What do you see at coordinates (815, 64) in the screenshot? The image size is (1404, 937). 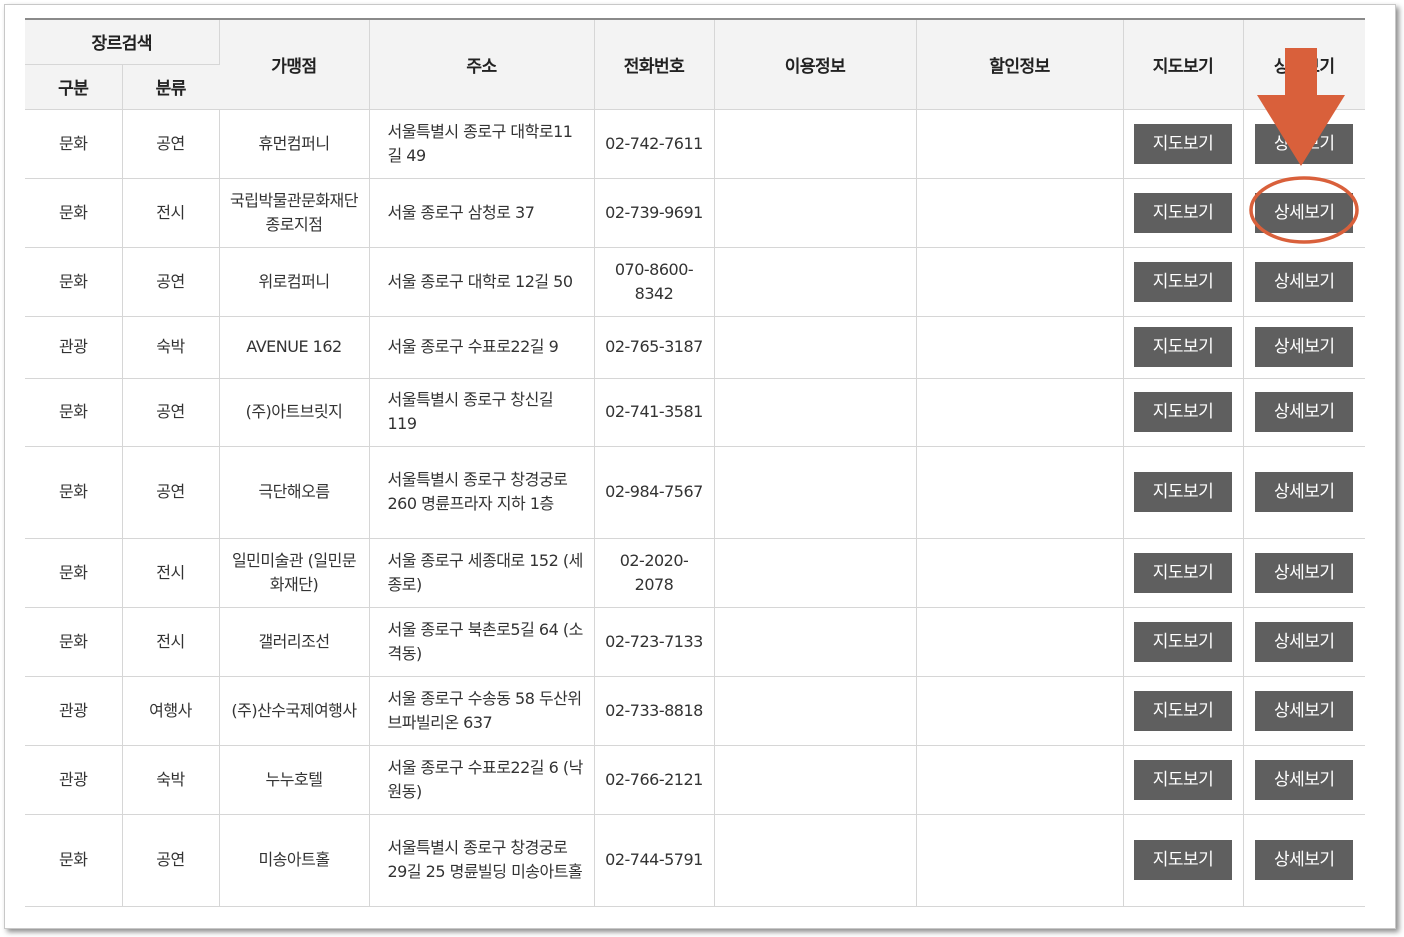 I see `header-usage-info: 이용정보` at bounding box center [815, 64].